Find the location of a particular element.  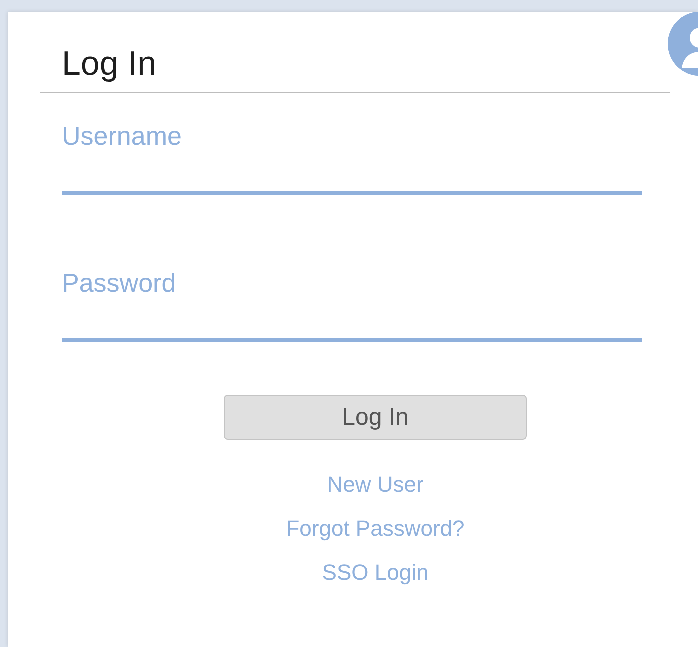

page-title: Log In is located at coordinates (109, 64).